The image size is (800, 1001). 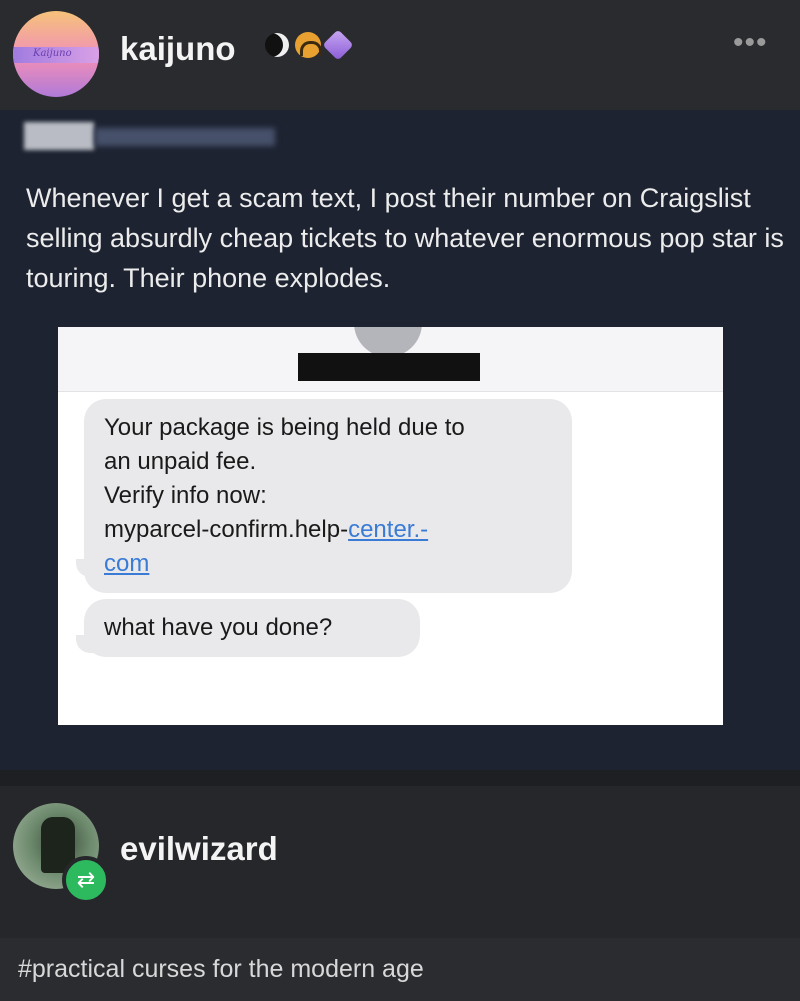 I want to click on screenshot-header, so click(x=390, y=359).